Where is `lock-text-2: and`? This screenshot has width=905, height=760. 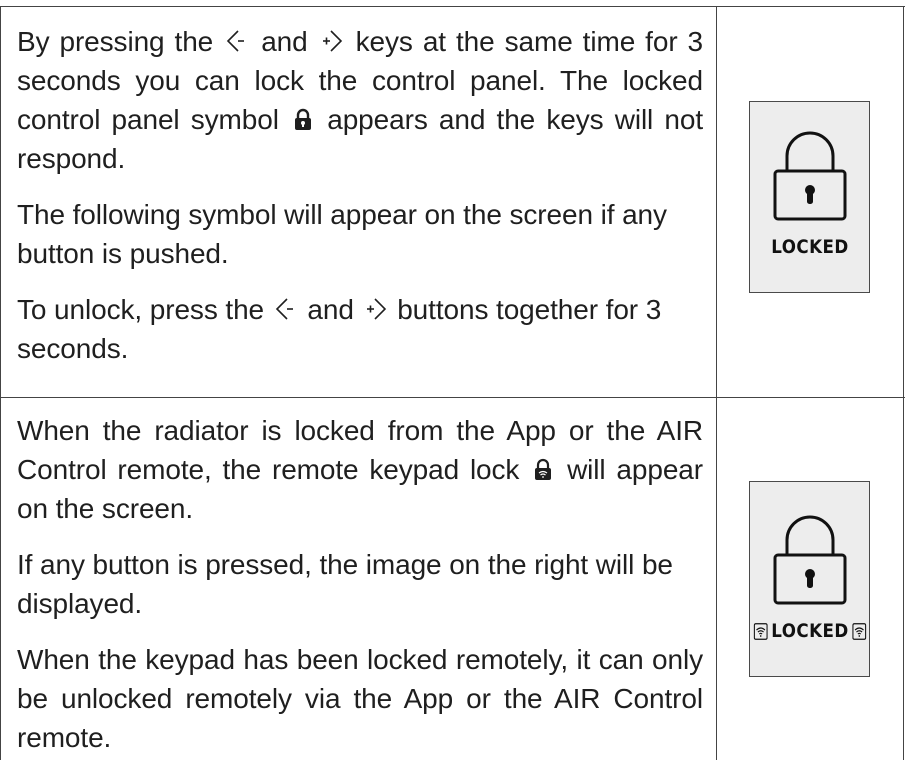 lock-text-2: and is located at coordinates (284, 41).